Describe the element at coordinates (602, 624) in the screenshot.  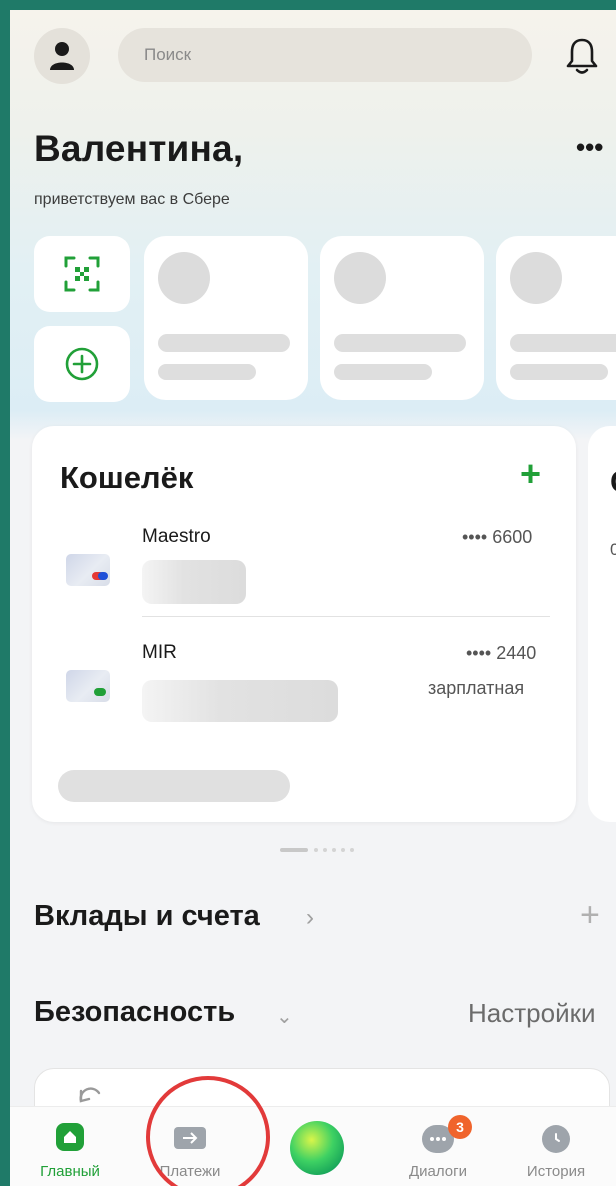
I see `next-carousel-card: С 0` at that location.